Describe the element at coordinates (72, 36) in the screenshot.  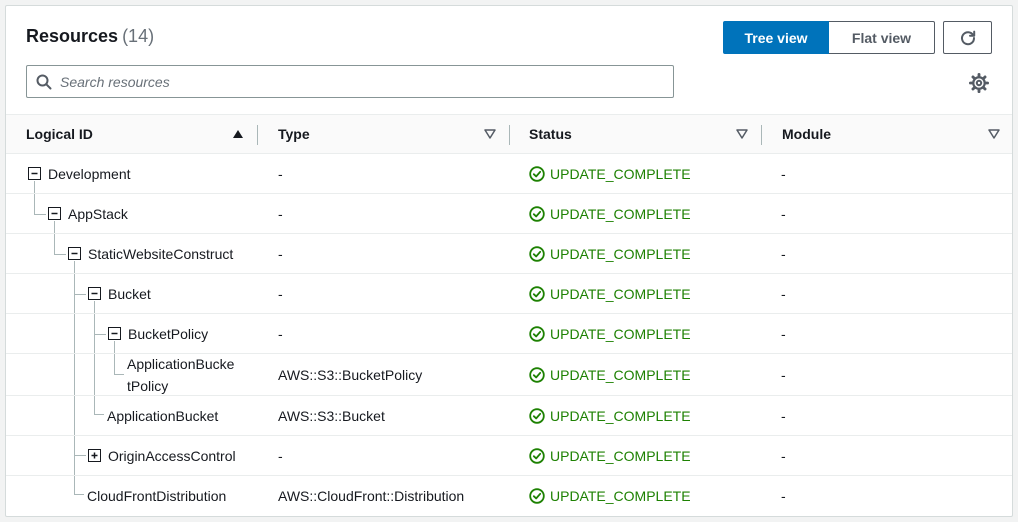
I see `title-text: Resources` at that location.